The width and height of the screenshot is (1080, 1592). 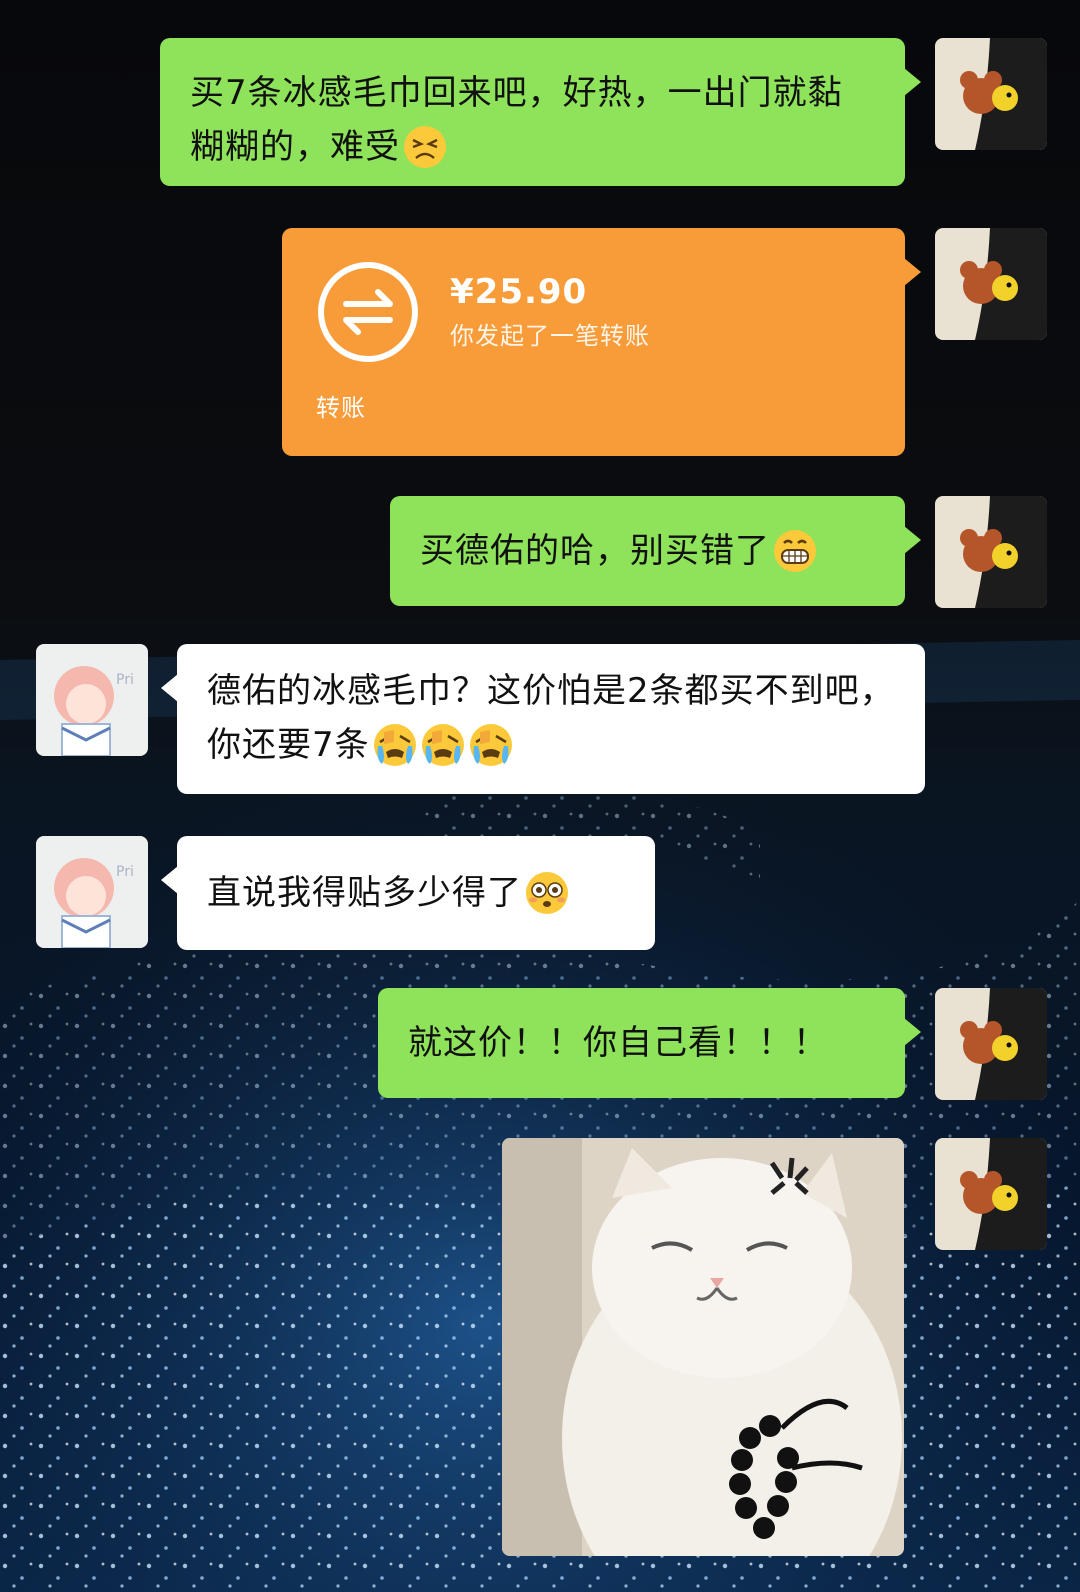 I want to click on message-bubble: 买德佑的哈，别买错了, so click(x=655, y=551).